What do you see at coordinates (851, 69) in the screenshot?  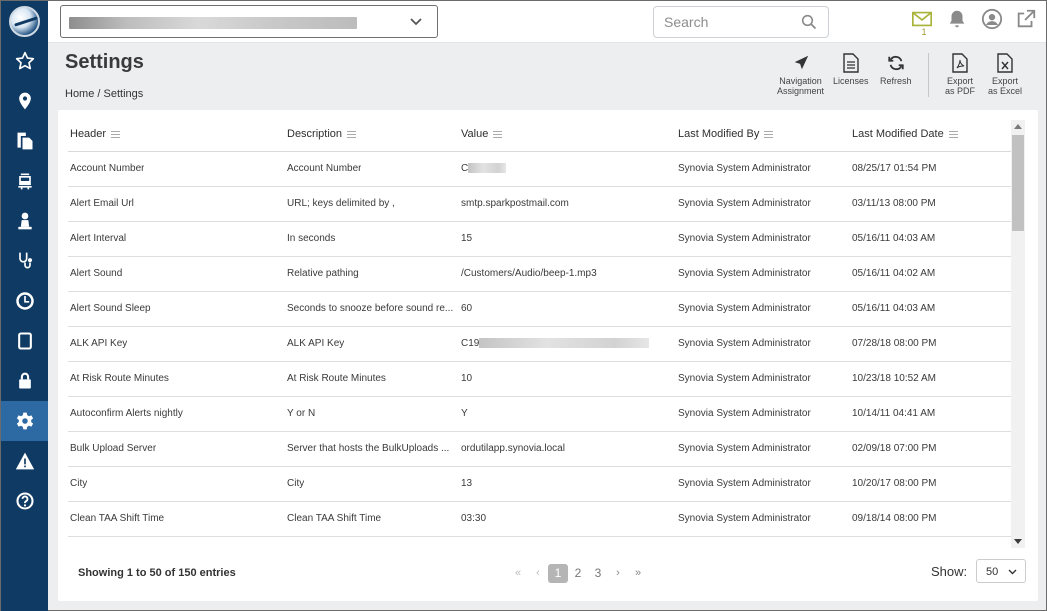 I see `licenses-button: Licenses` at bounding box center [851, 69].